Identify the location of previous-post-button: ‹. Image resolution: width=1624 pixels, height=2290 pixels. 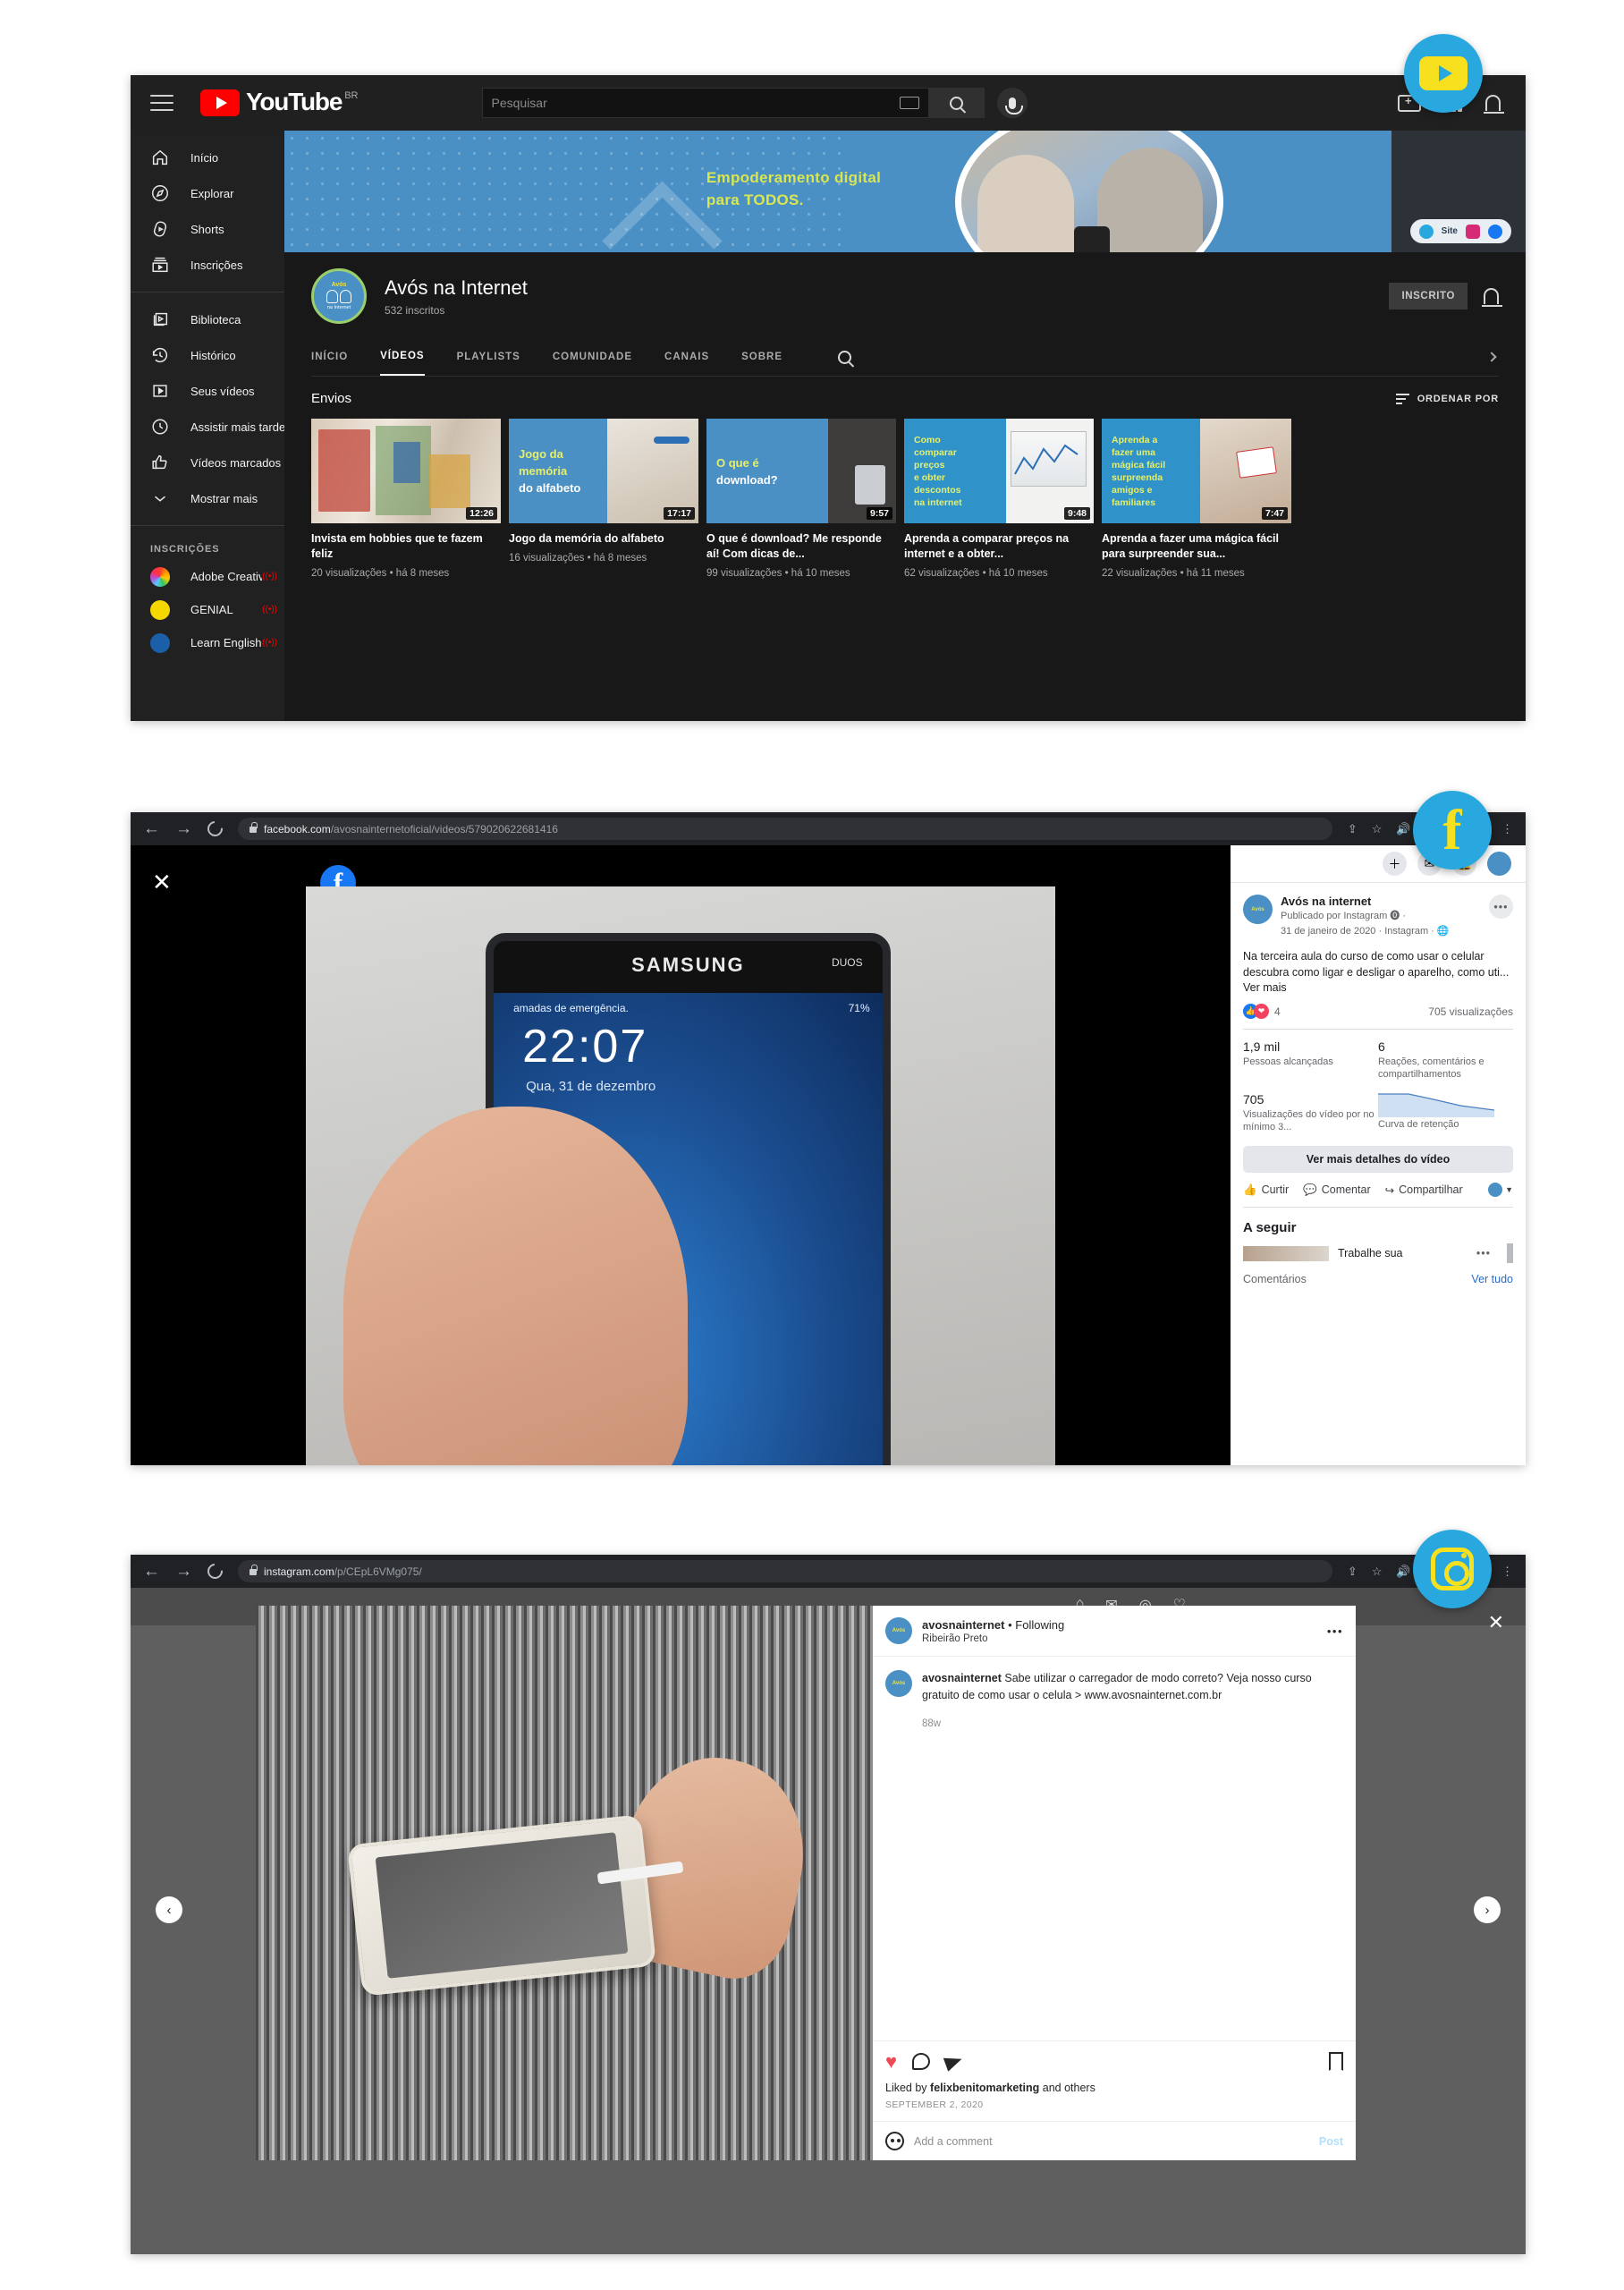
(169, 1909).